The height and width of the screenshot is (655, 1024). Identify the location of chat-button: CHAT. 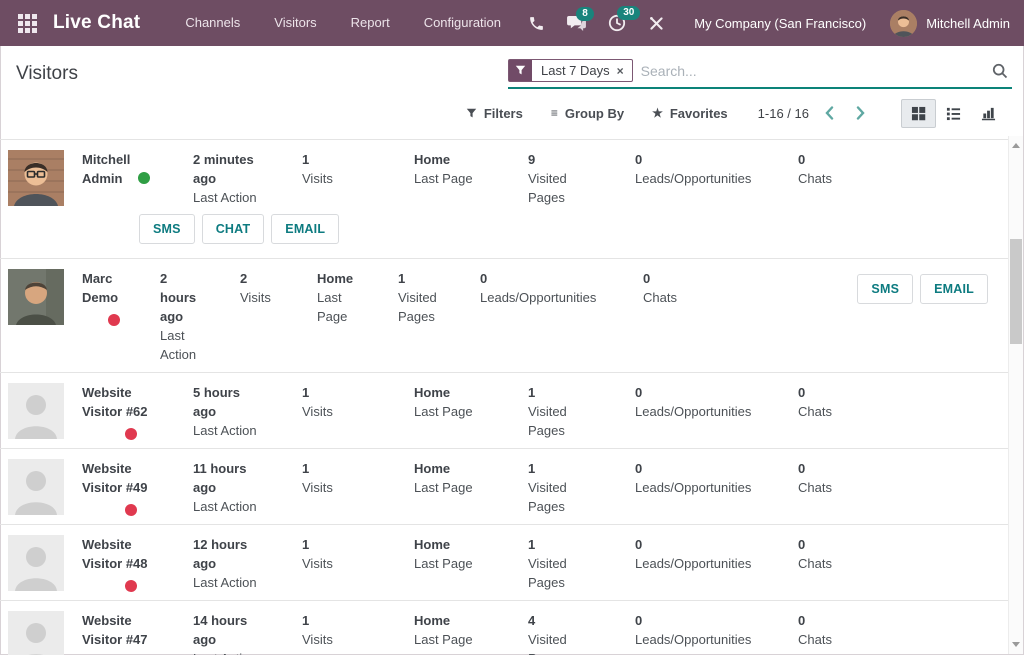
(233, 229).